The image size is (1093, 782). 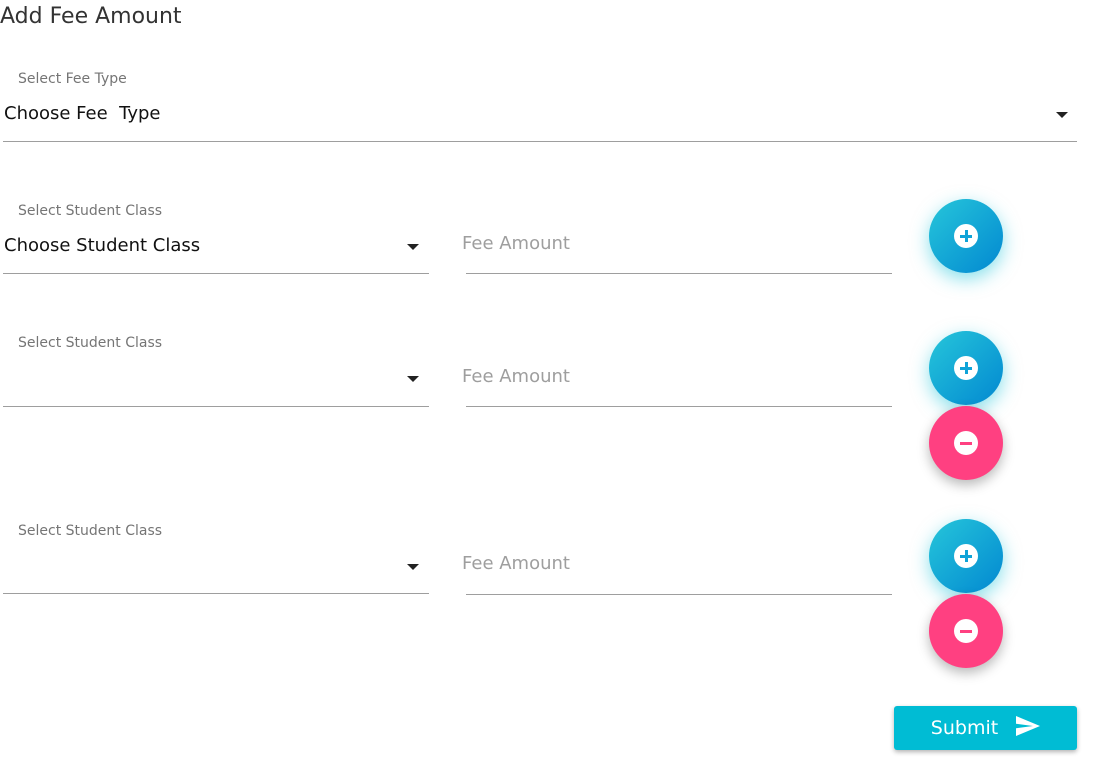 I want to click on student-class-value: Choose Student Class, so click(x=102, y=245).